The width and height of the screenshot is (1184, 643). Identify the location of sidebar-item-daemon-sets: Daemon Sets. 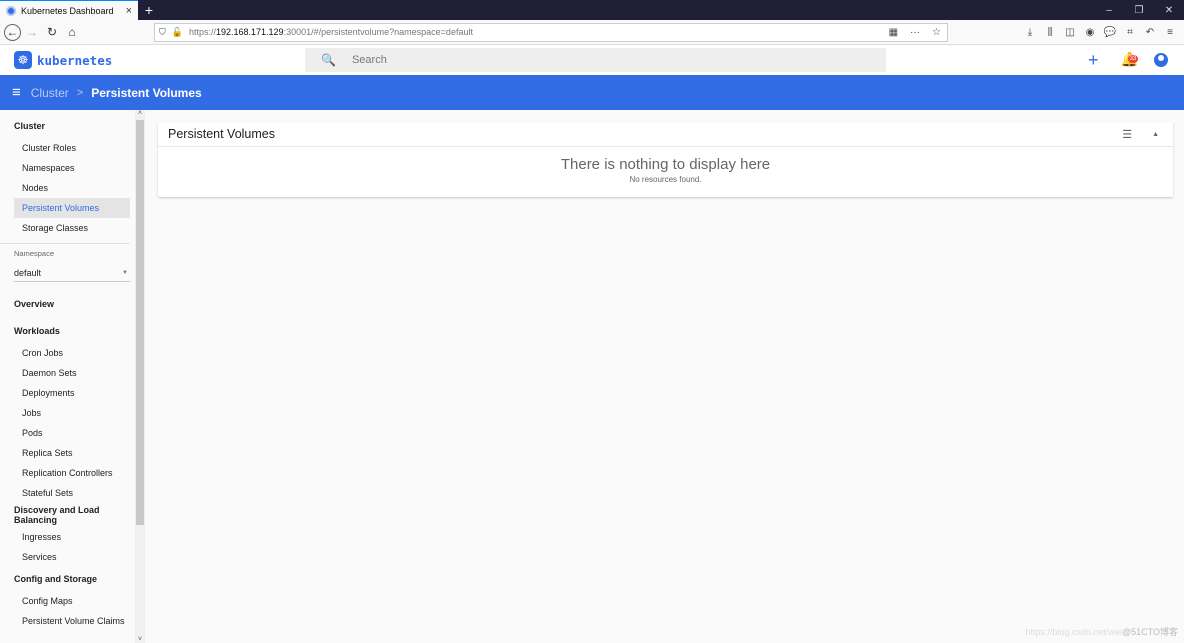
(65, 373).